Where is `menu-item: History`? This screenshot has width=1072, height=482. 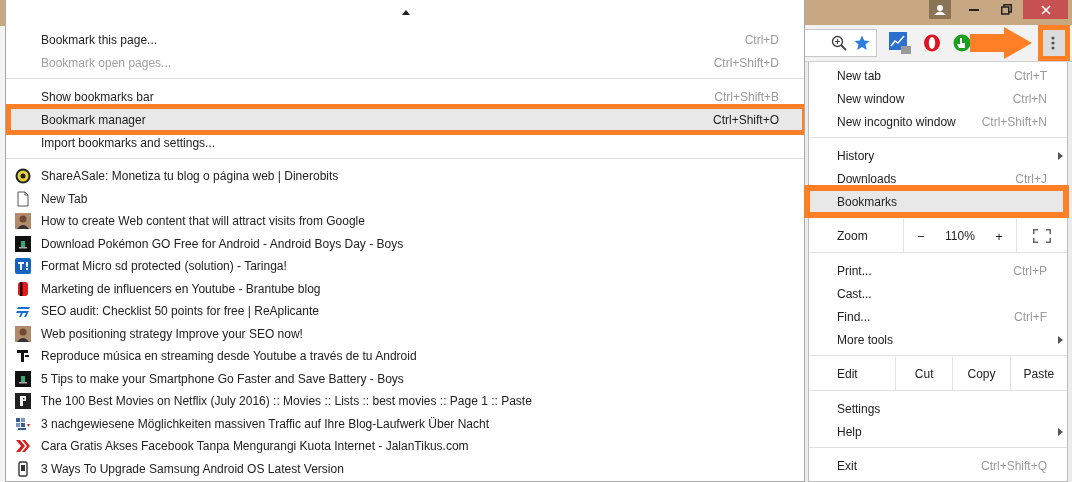
menu-item: History is located at coordinates (938, 155).